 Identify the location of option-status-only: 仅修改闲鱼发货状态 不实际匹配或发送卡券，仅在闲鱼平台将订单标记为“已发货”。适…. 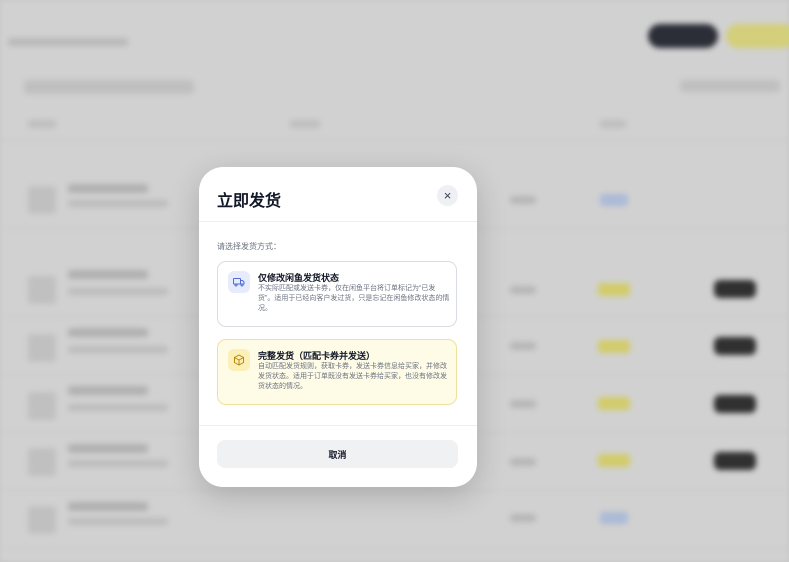
(337, 294).